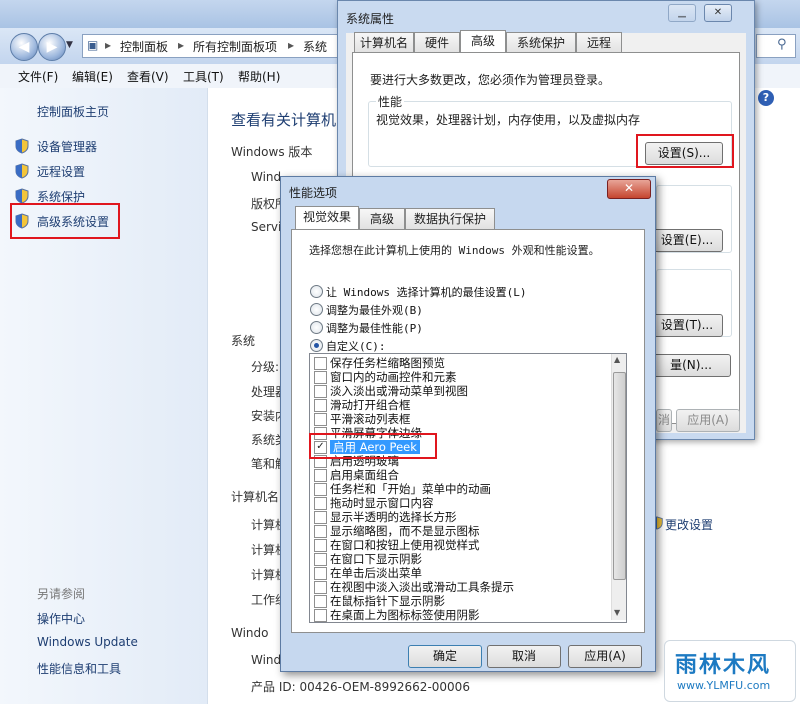 This screenshot has width=800, height=704. Describe the element at coordinates (24, 47) in the screenshot. I see `back-button: ◀` at that location.